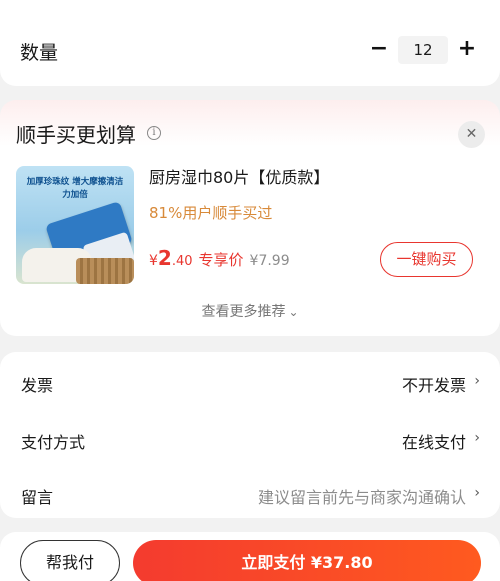 The width and height of the screenshot is (500, 581). Describe the element at coordinates (250, 495) in the screenshot. I see `message-row: 留言 建议留言前先与商家沟通确认 ›` at that location.